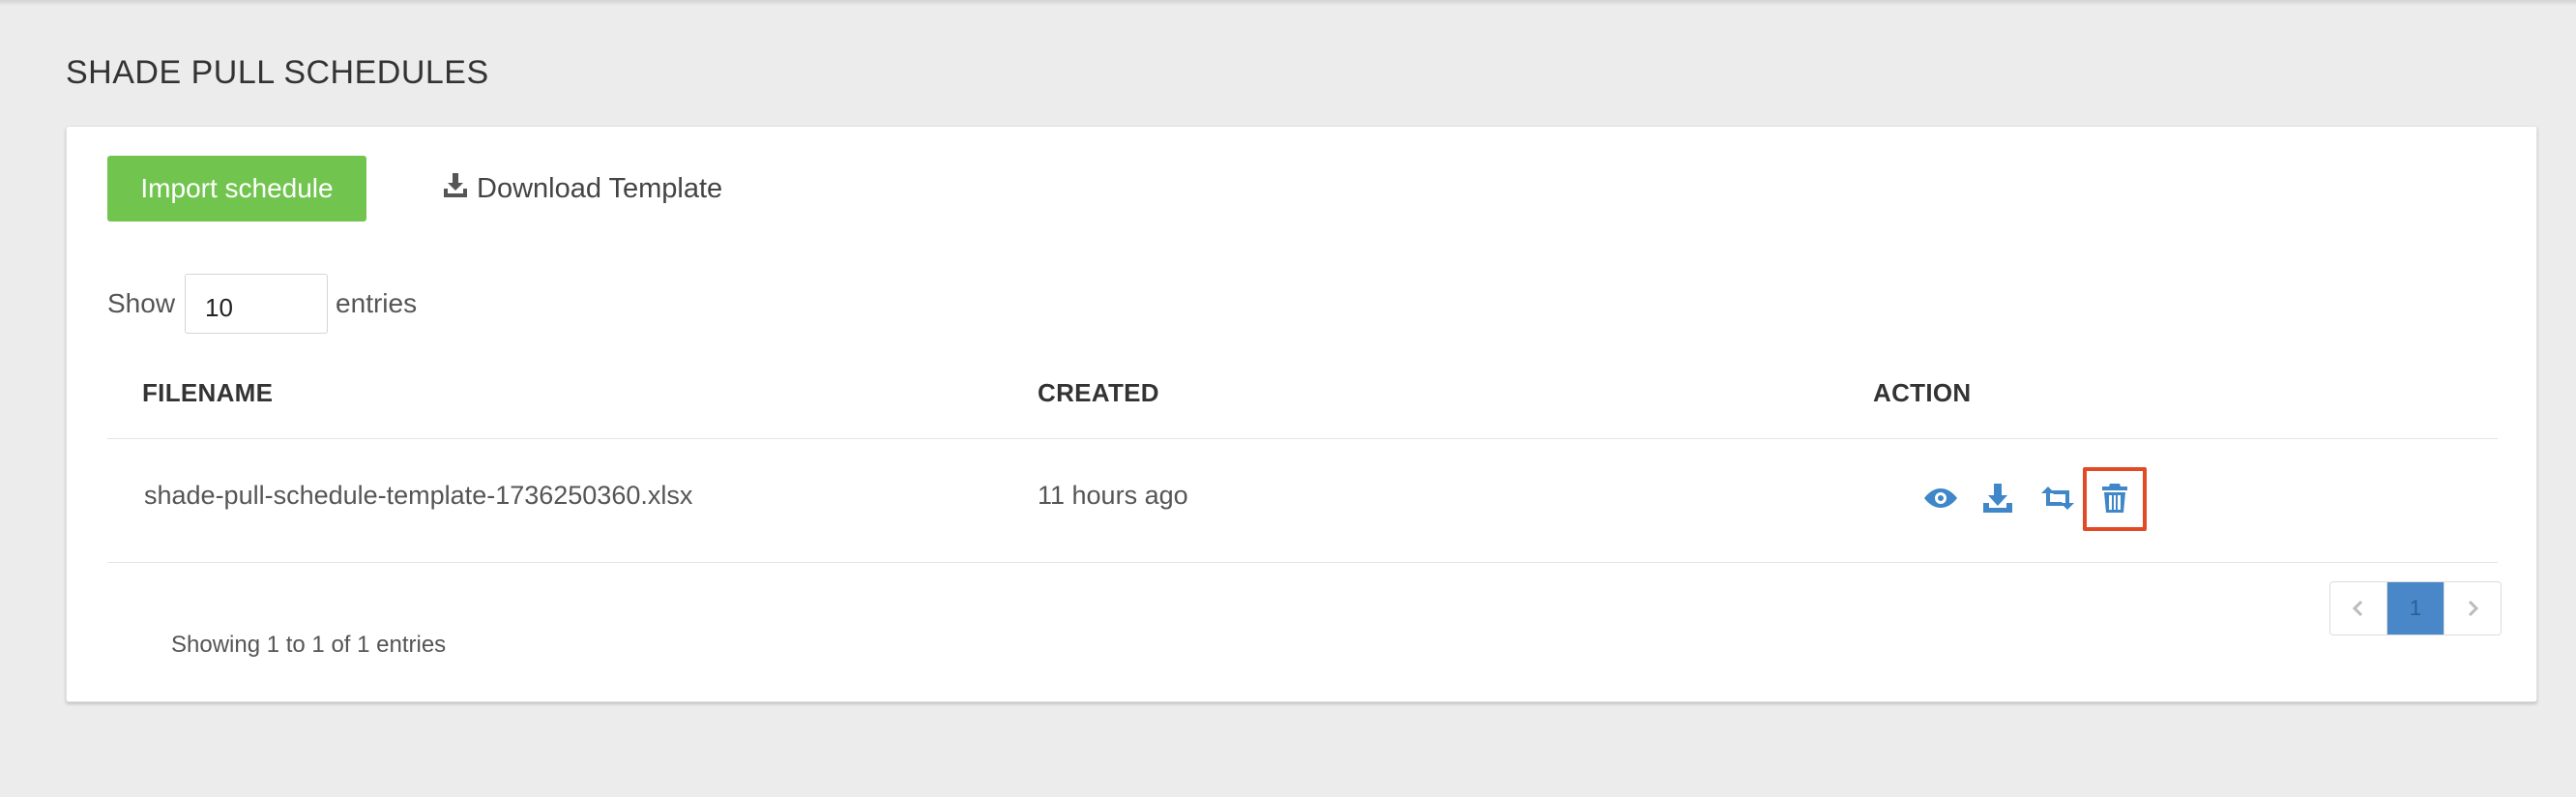 The image size is (2576, 797). I want to click on entries-length-control: Show entries, so click(262, 304).